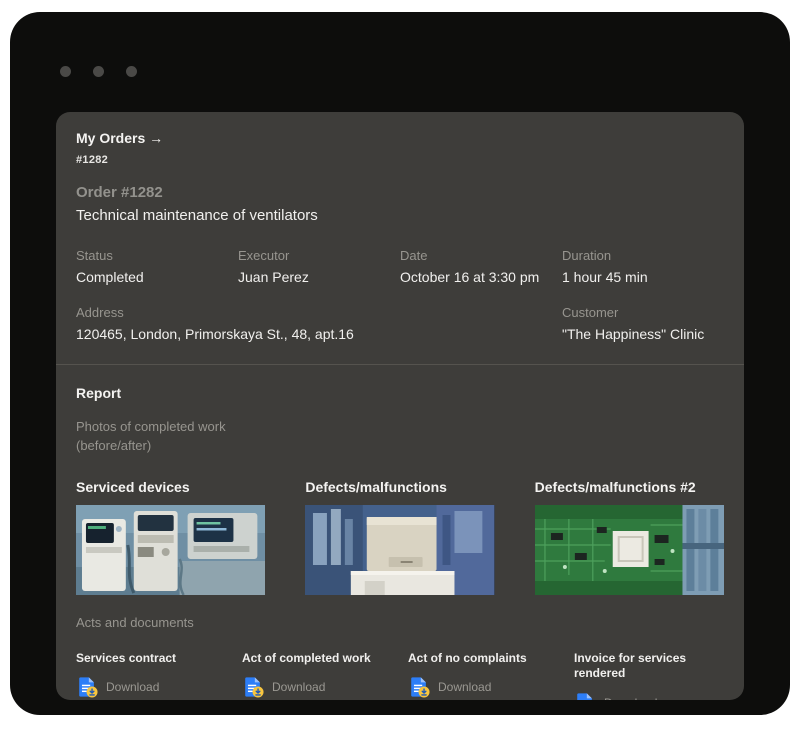  What do you see at coordinates (643, 323) in the screenshot?
I see `field-customer: Customer "The Happiness" Clinic` at bounding box center [643, 323].